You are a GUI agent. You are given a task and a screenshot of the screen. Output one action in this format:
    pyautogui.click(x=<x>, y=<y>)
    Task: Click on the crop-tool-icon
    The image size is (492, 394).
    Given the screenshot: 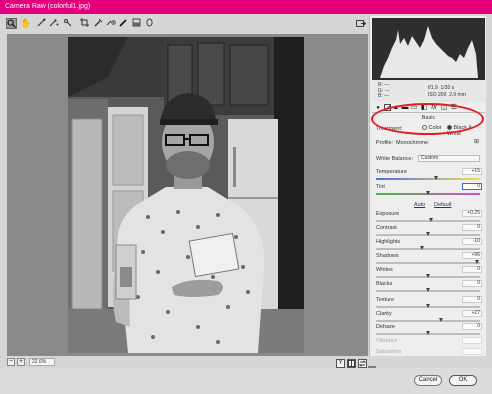 What is the action you would take?
    pyautogui.click(x=84, y=23)
    